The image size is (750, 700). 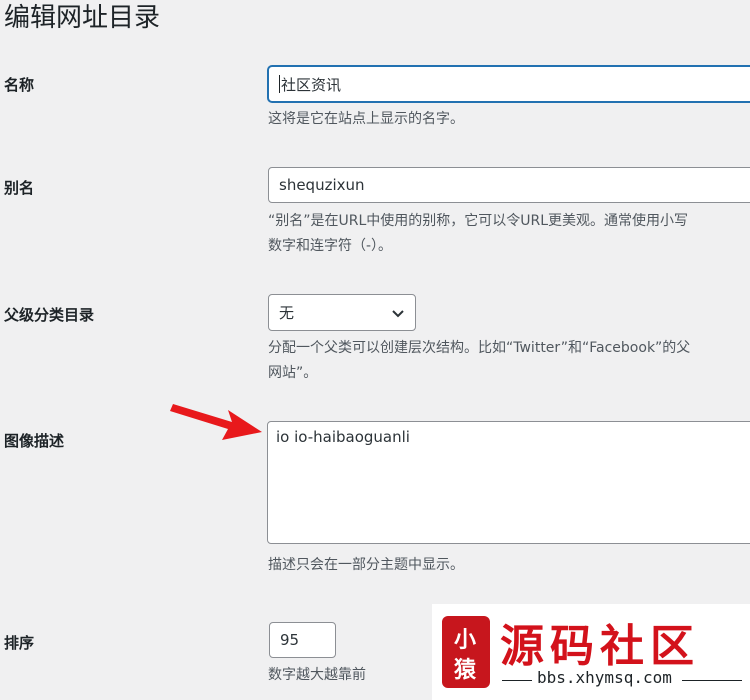 I want to click on slug-description-line2: 数字和连字符（-）。, so click(x=330, y=246).